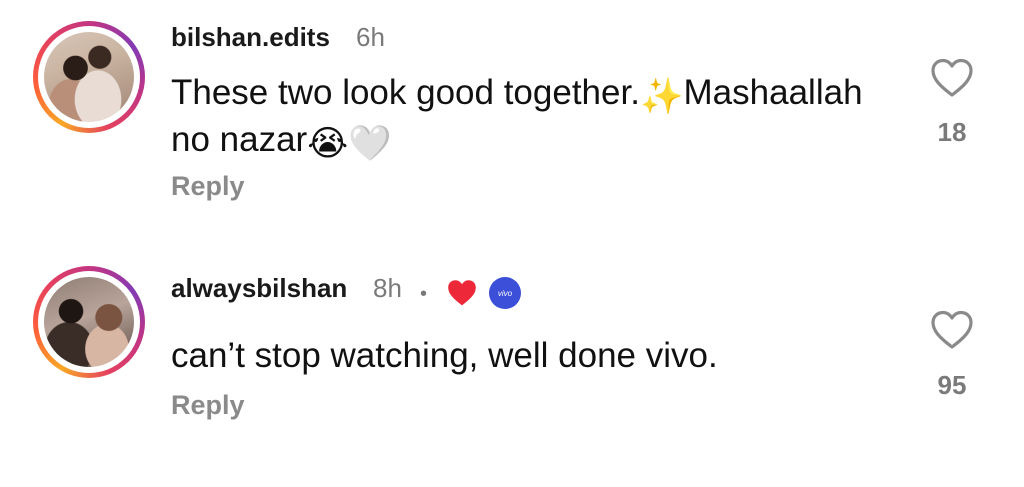 This screenshot has width=1024, height=487. Describe the element at coordinates (259, 288) in the screenshot. I see `comment-username: alwaysbilshan` at that location.